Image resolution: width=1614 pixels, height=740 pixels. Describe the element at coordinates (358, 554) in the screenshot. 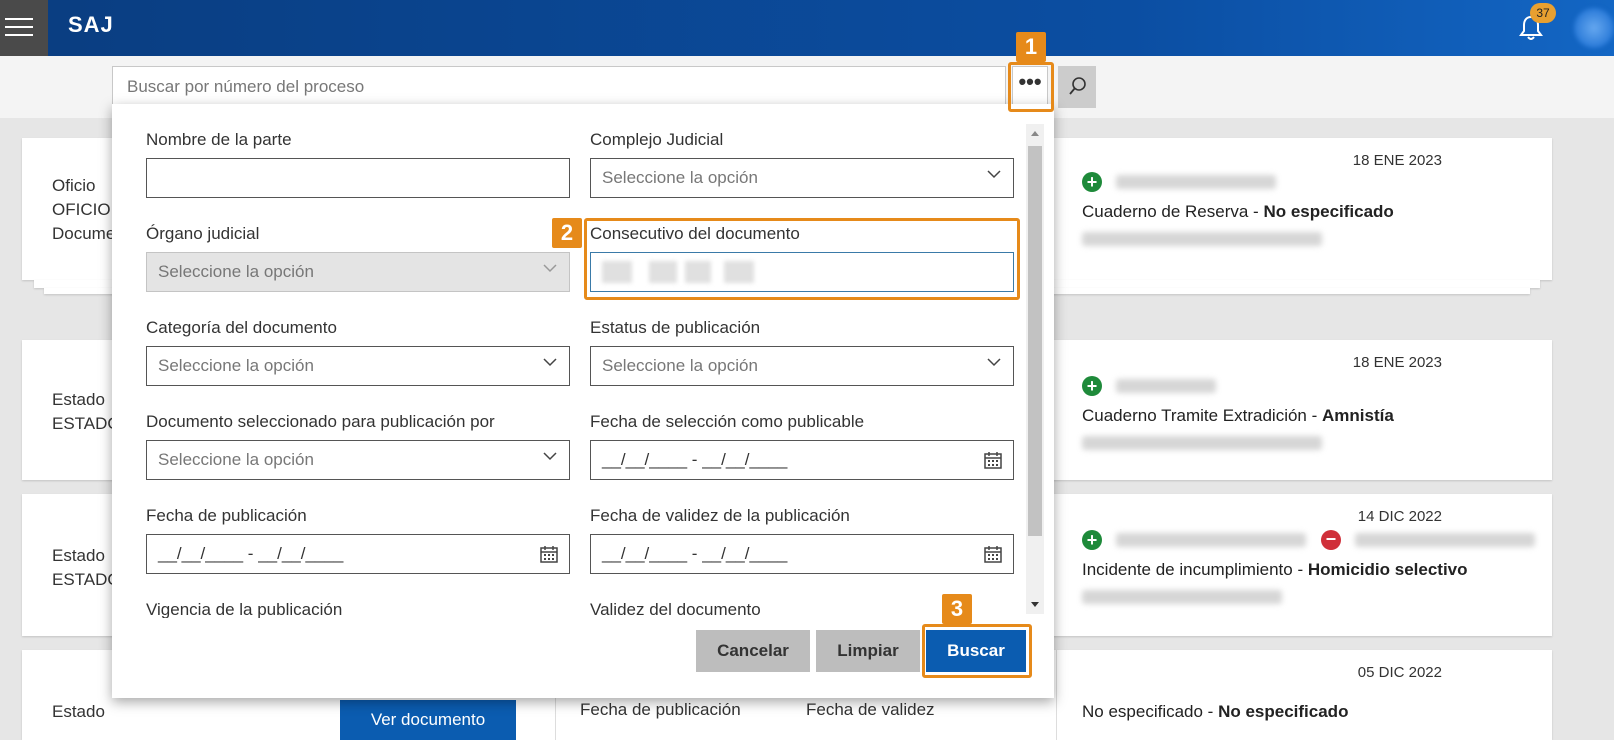

I see `fecha-publicacion-input: __/__/____ - __/__/____` at that location.